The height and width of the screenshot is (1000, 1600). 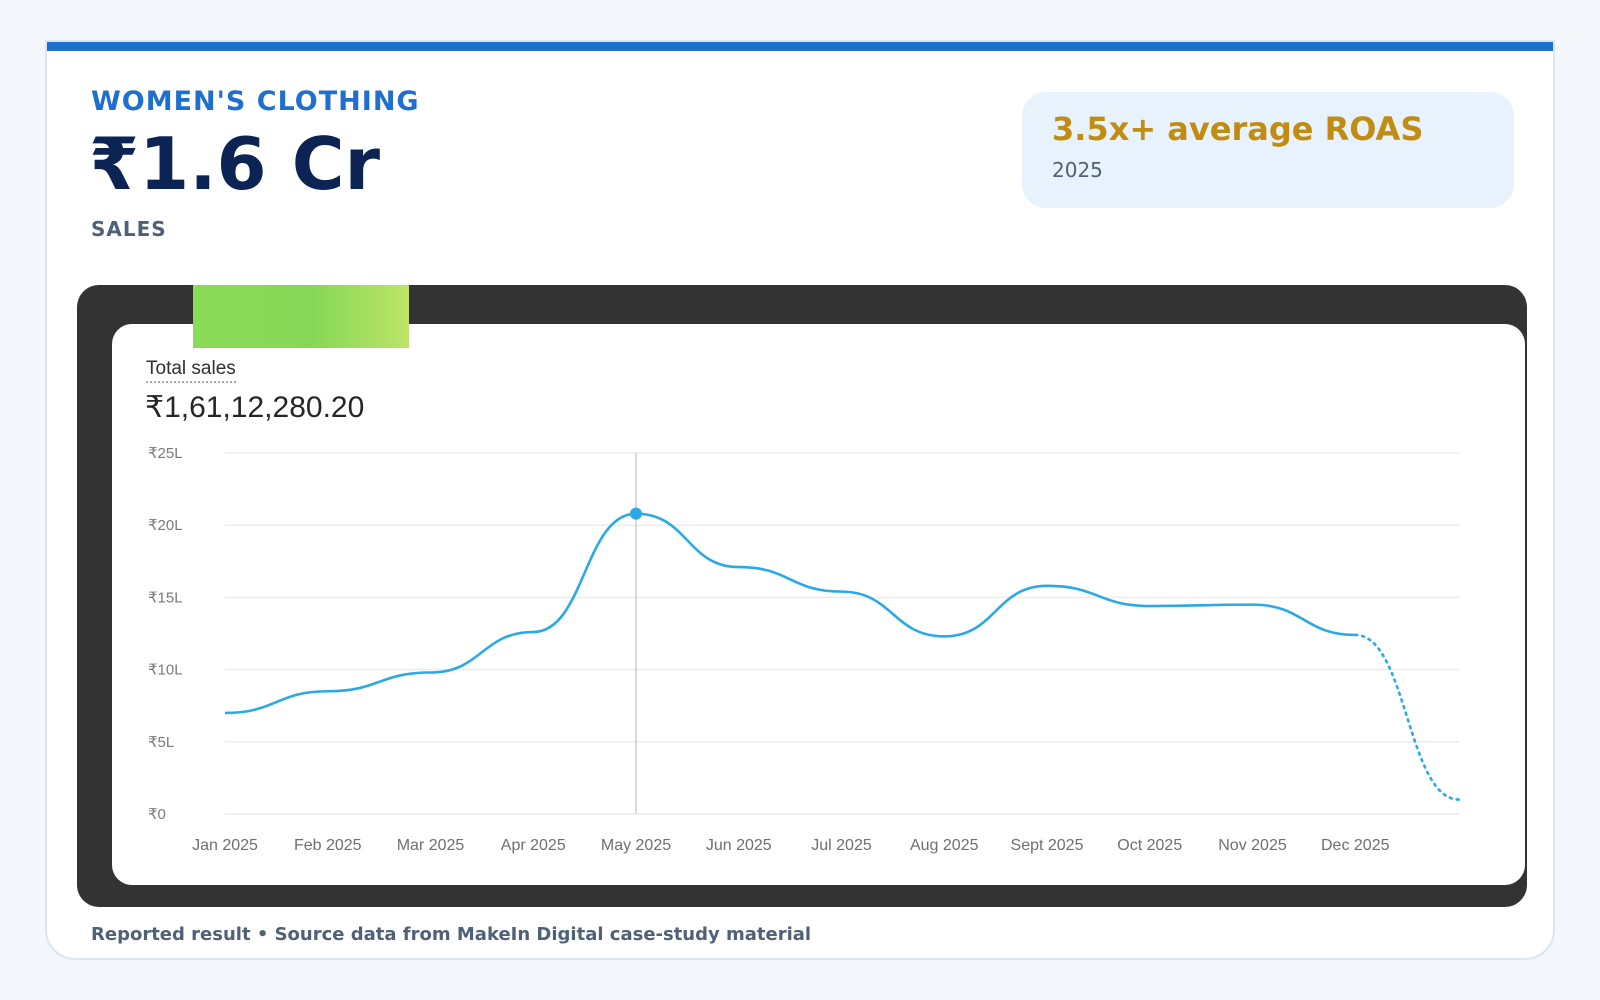 I want to click on x-tick-label: Dec 2025, so click(x=1355, y=845).